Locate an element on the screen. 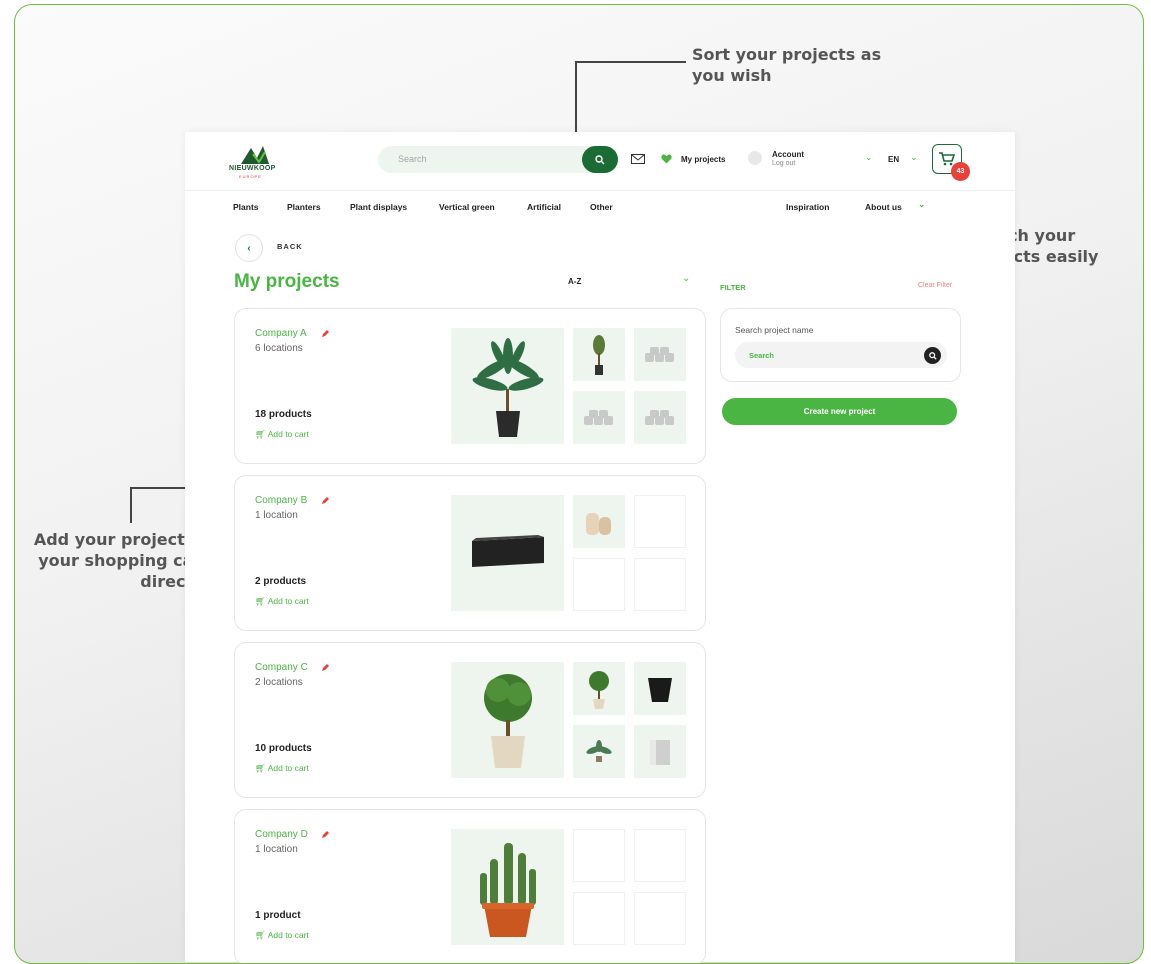 The width and height of the screenshot is (1151, 964). language-select: EN is located at coordinates (893, 159).